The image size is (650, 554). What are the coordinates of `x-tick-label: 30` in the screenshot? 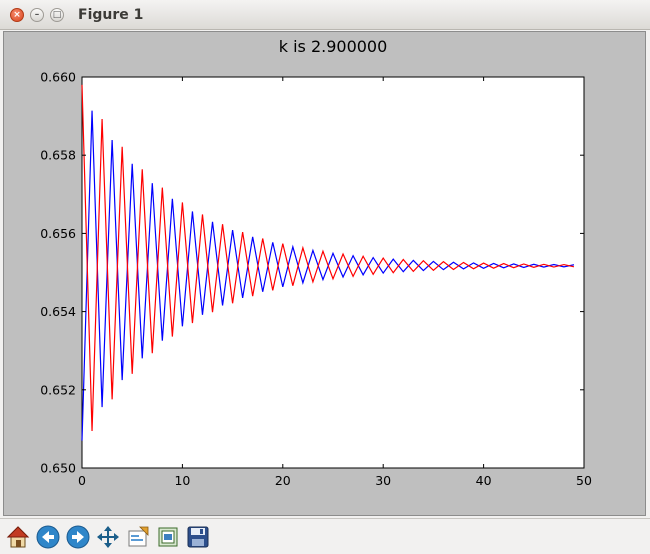 It's located at (383, 480).